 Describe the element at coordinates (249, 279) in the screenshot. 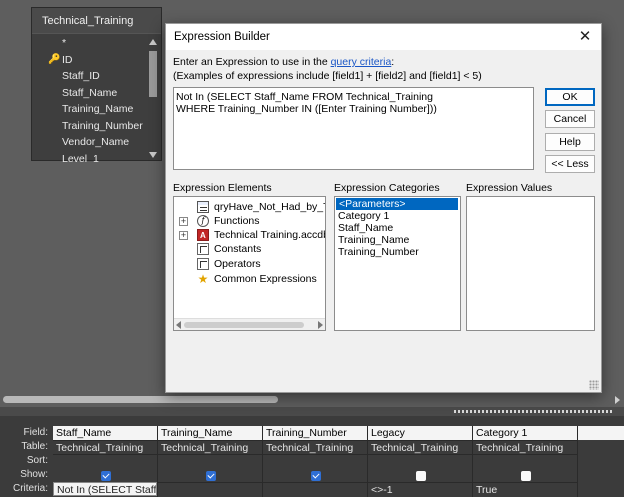

I see `tree-item-common-expressions: ★ Common Expressions` at that location.